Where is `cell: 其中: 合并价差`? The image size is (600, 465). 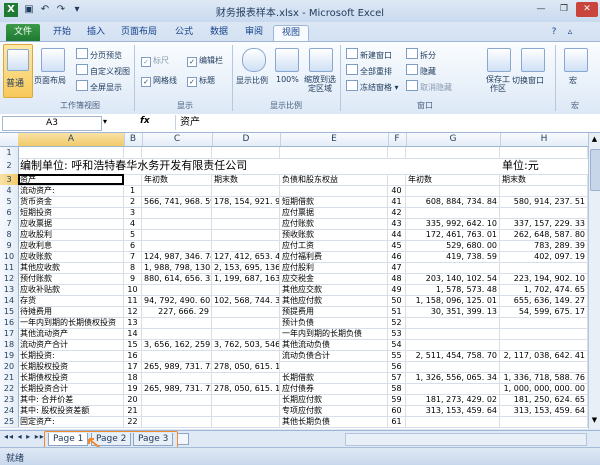
cell: 其中: 合并价差 is located at coordinates (71, 399).